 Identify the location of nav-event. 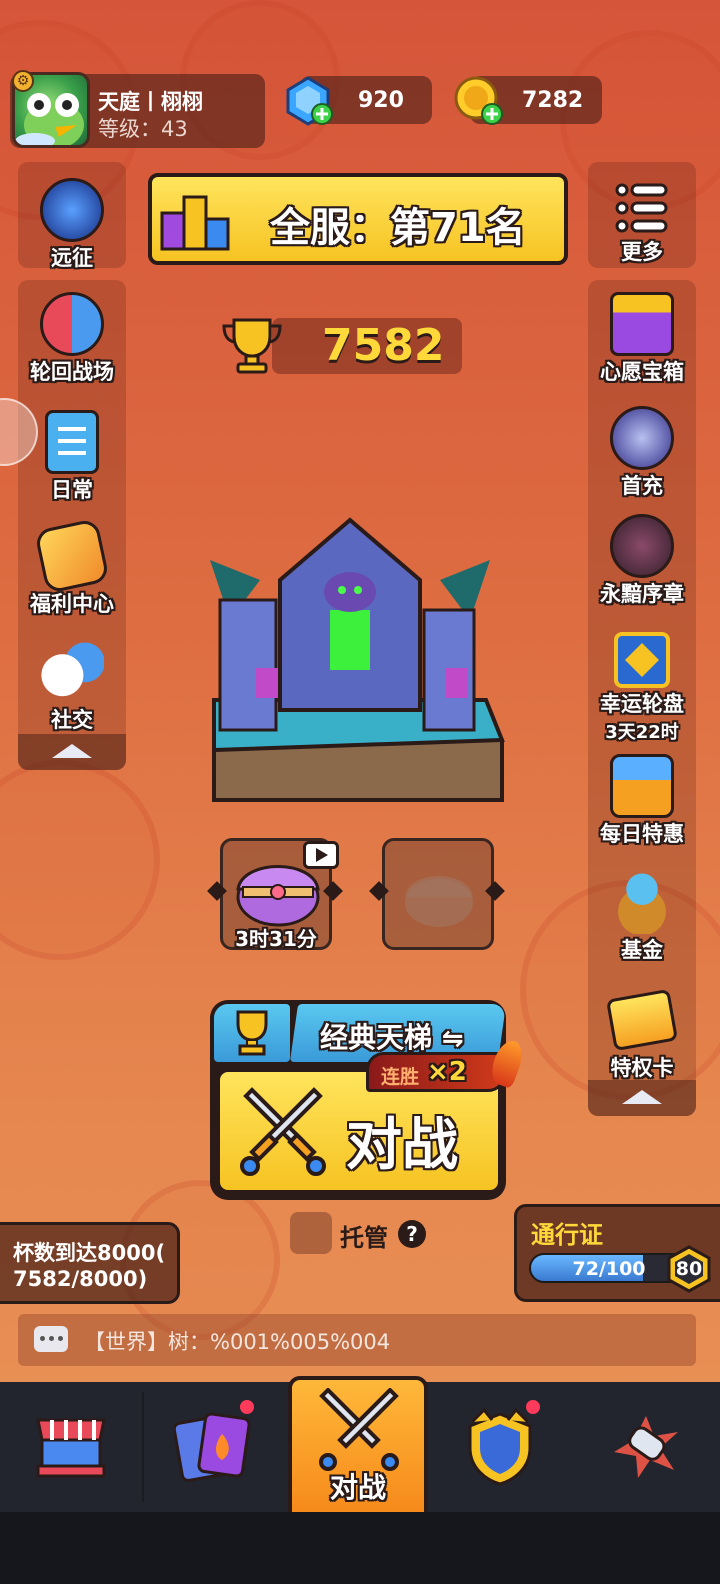
(647, 1447).